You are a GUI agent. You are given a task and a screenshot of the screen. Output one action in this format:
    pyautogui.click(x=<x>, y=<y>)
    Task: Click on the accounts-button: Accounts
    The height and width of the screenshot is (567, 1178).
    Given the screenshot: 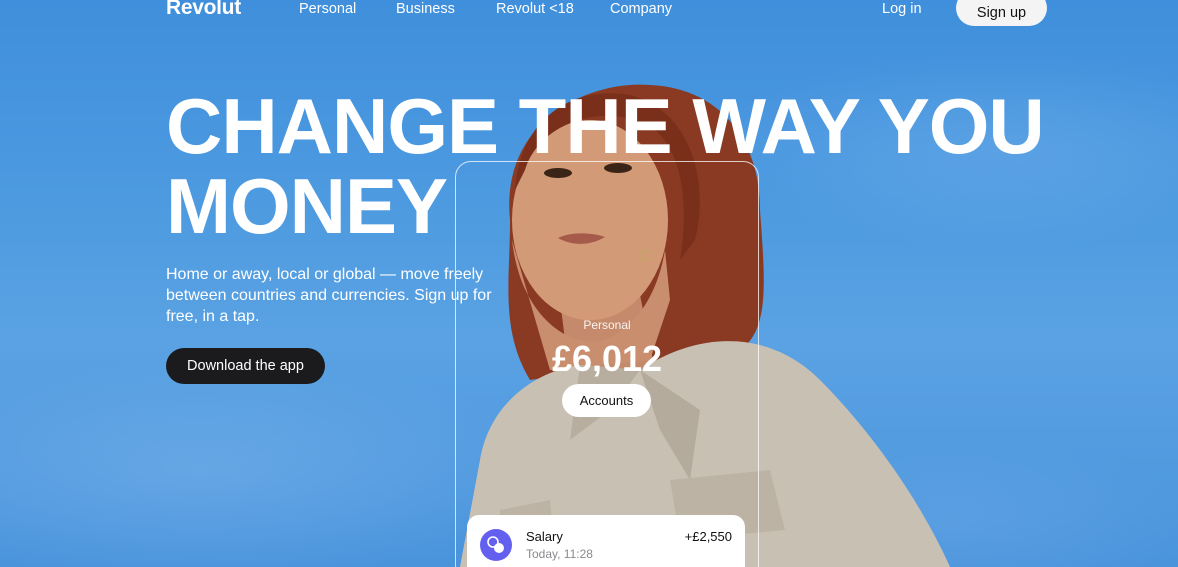 What is the action you would take?
    pyautogui.click(x=606, y=400)
    